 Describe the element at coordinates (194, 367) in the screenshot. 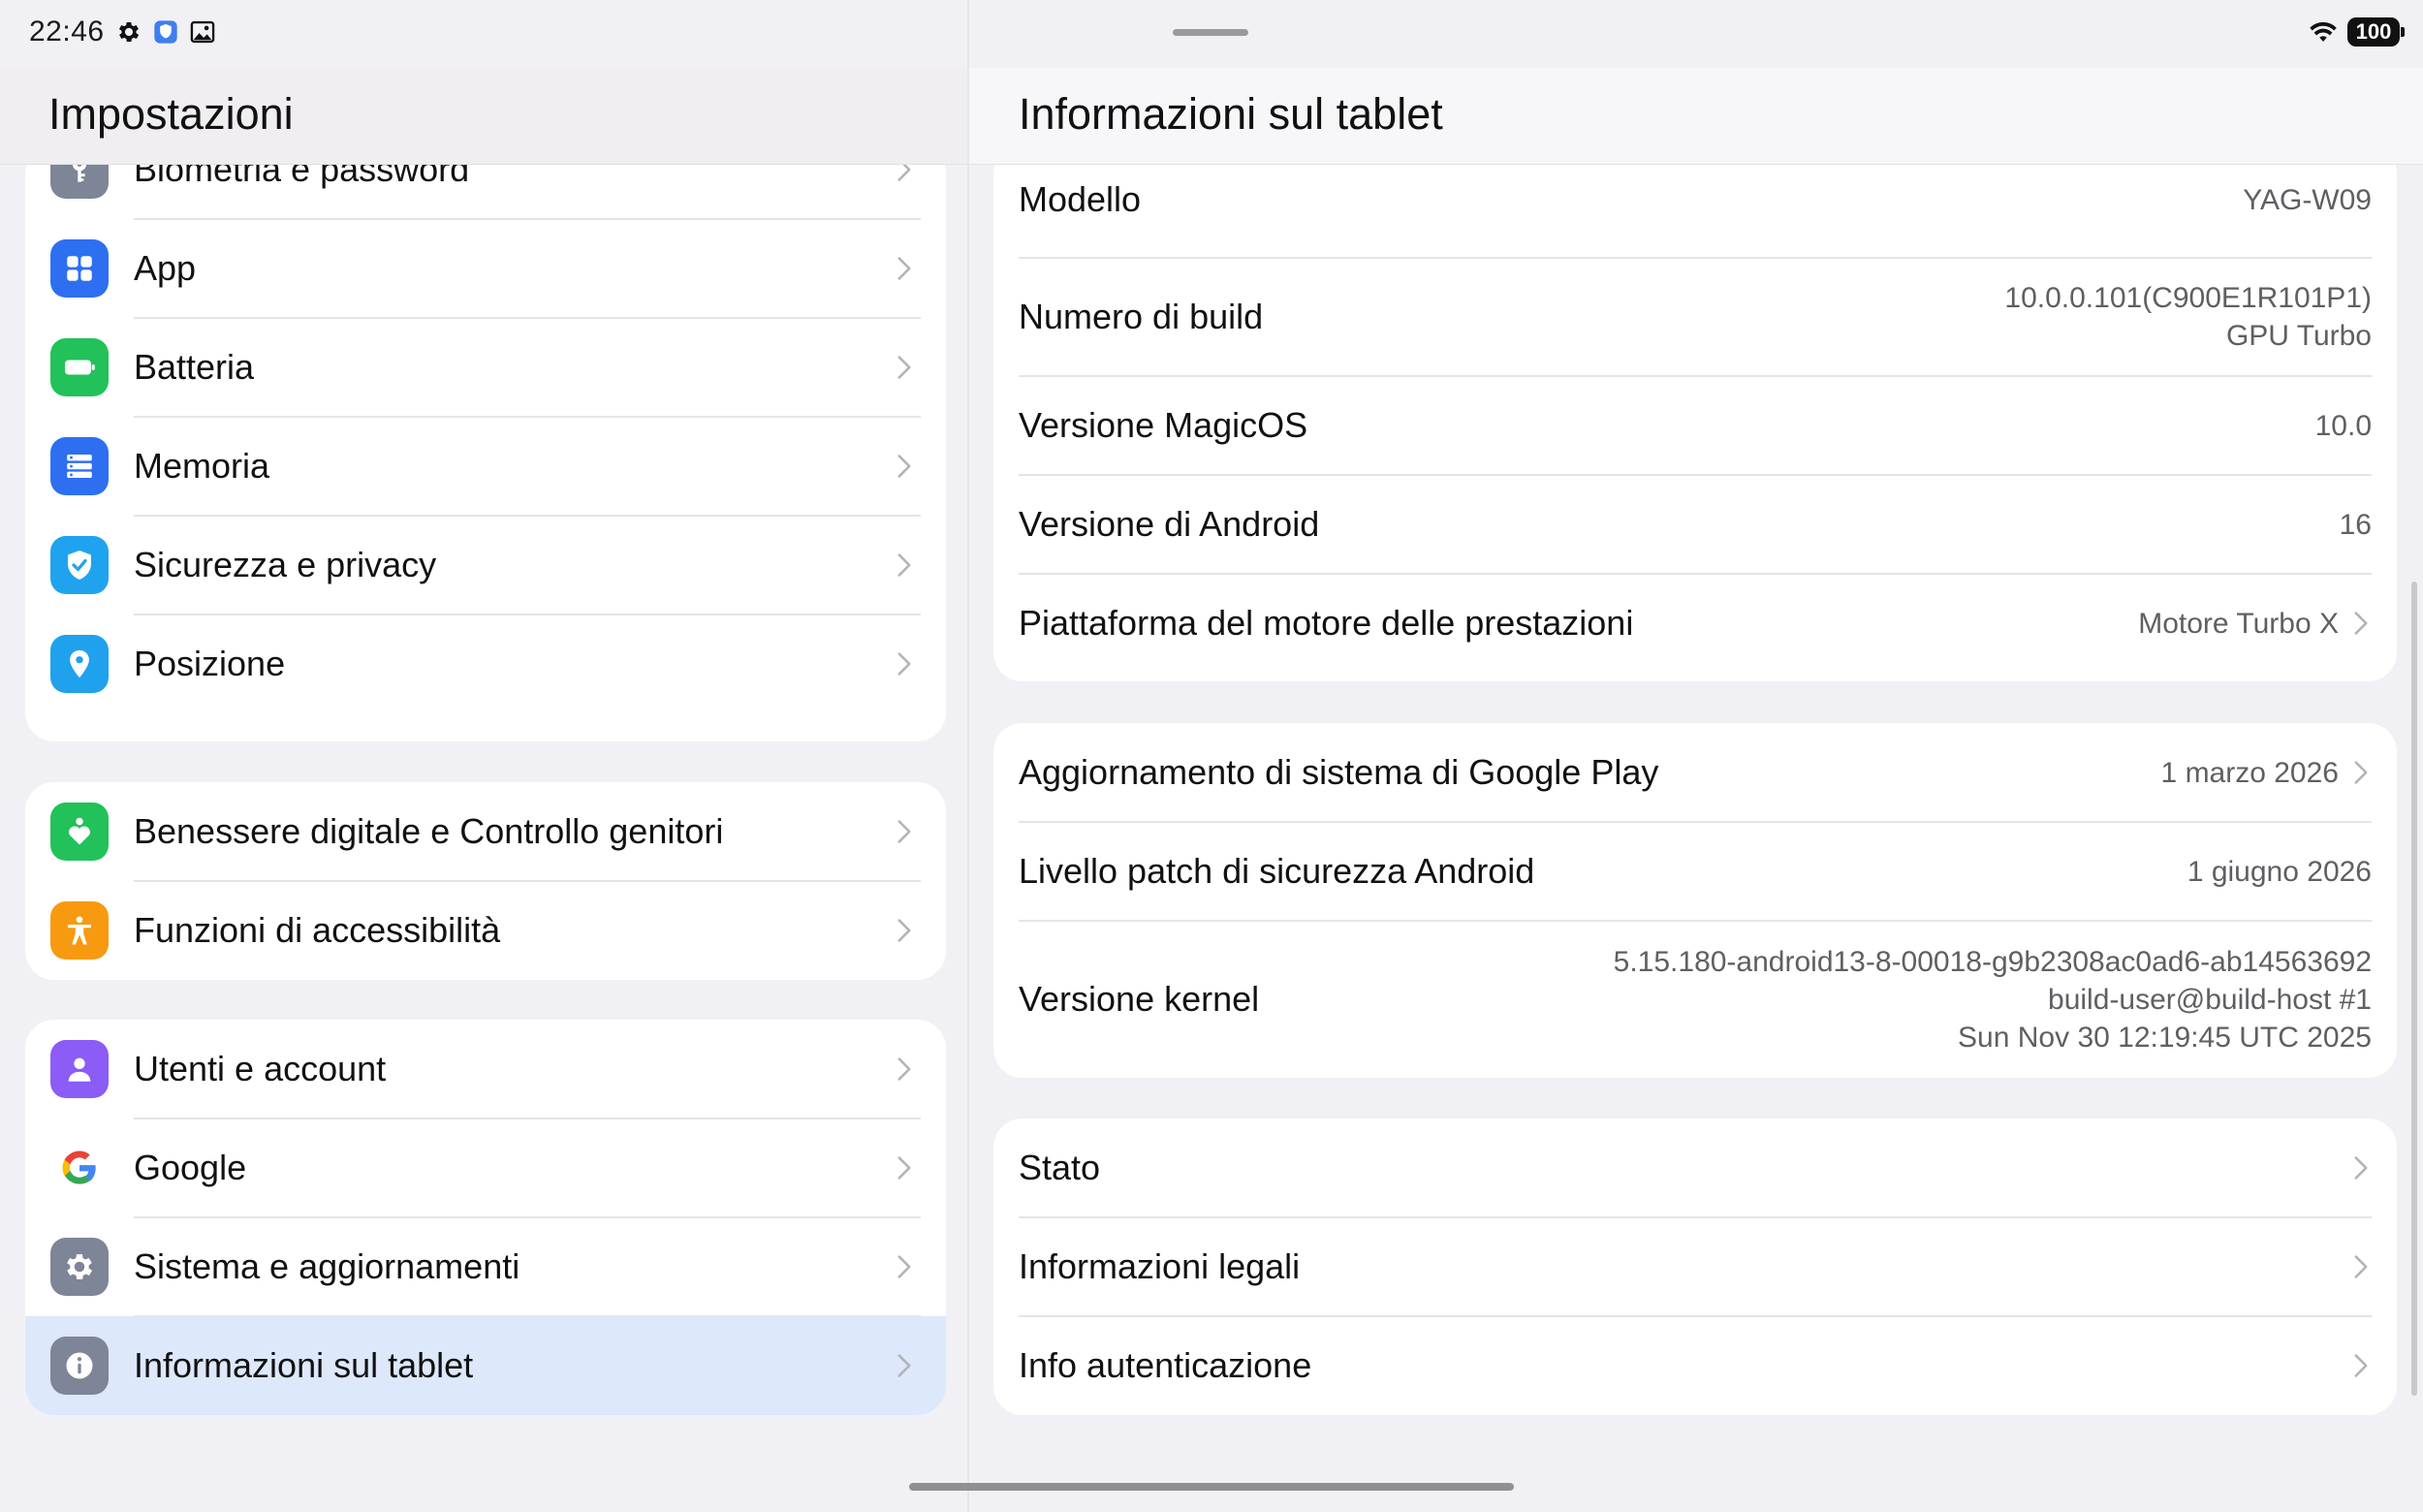

I see `sidebar-item-label: Batteria` at that location.